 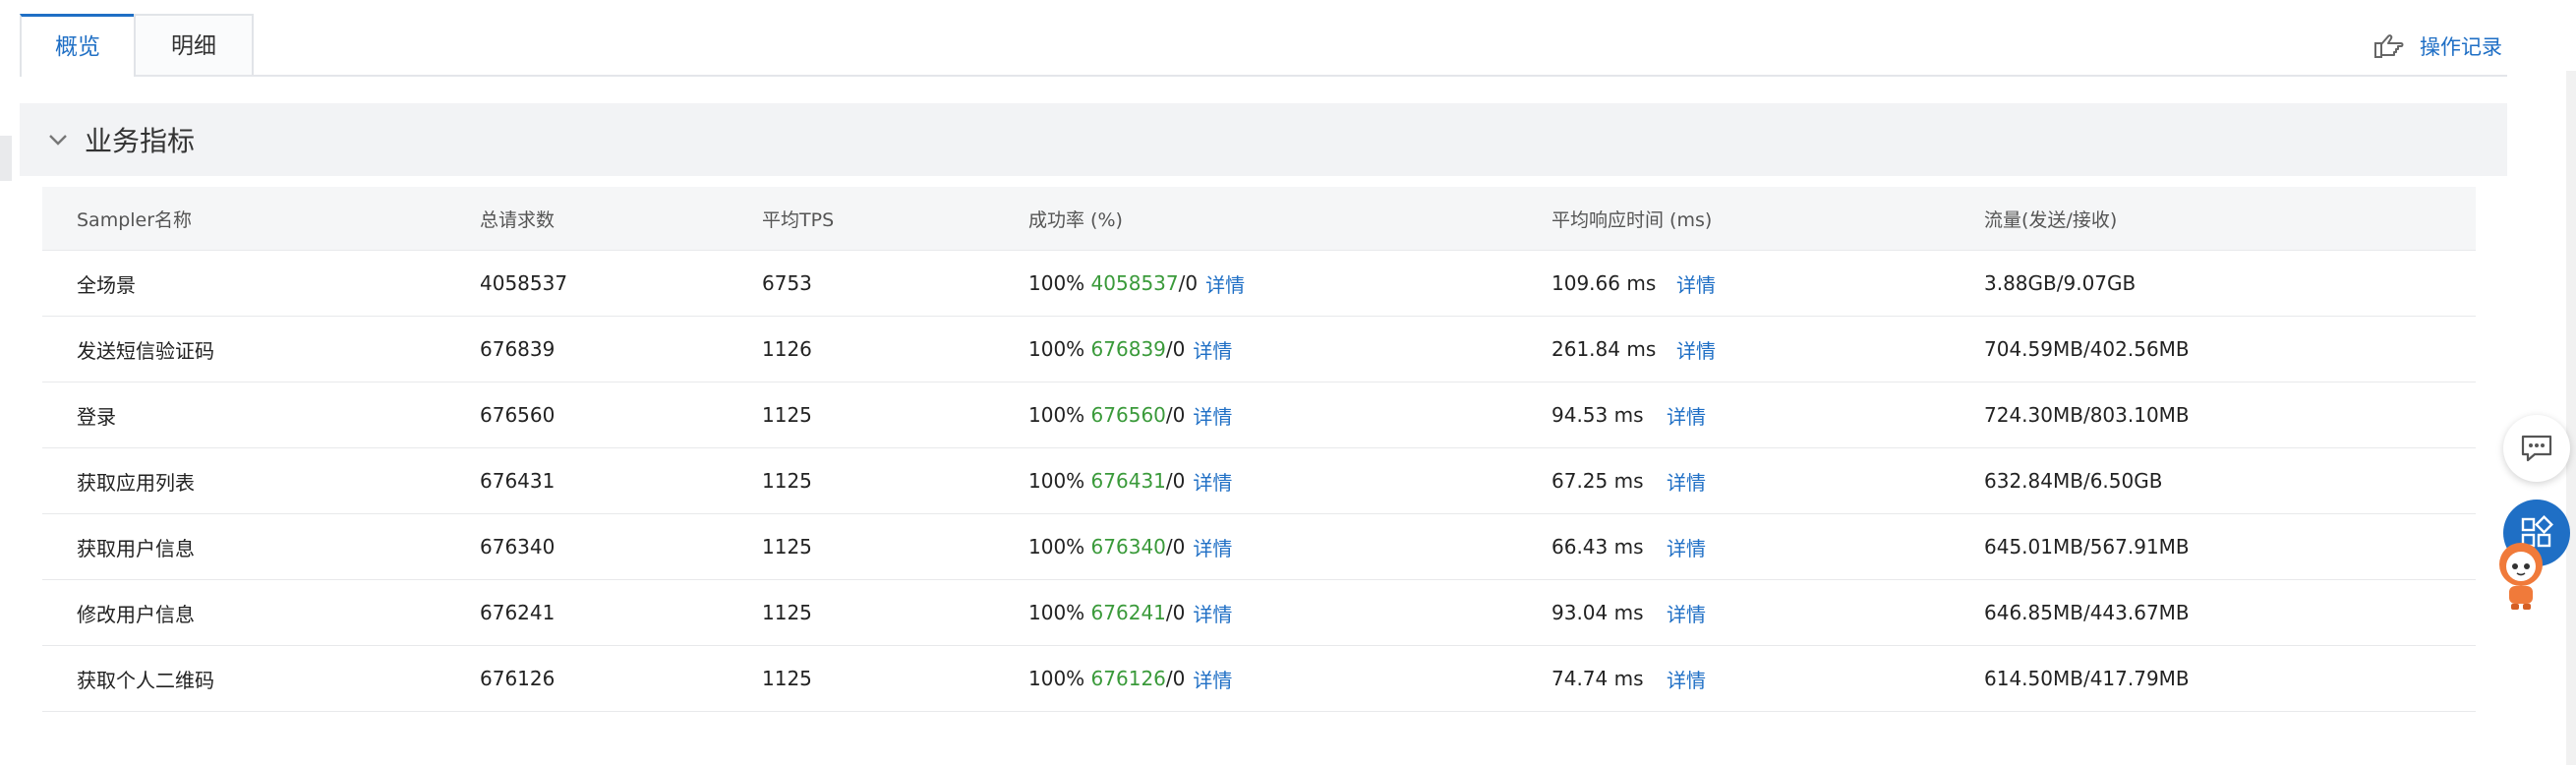 I want to click on success-count: 676241, so click(x=1128, y=612).